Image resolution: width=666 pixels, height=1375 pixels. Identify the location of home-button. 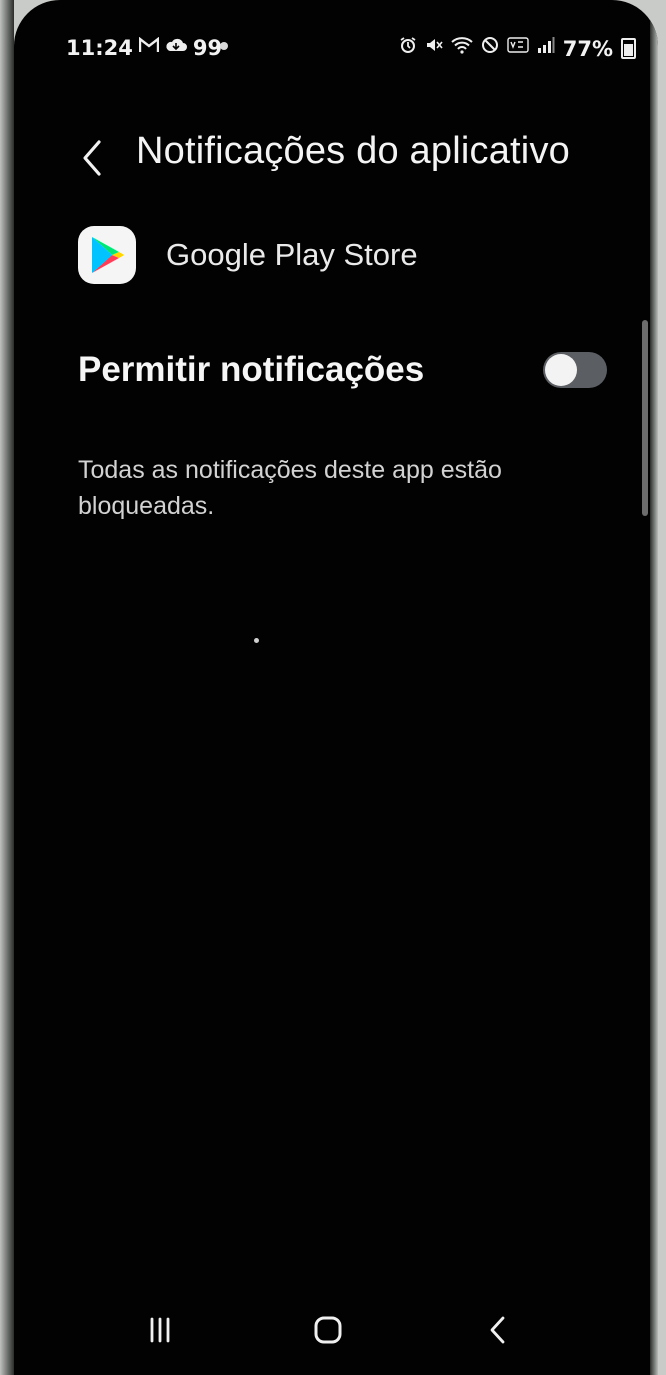
(328, 1330).